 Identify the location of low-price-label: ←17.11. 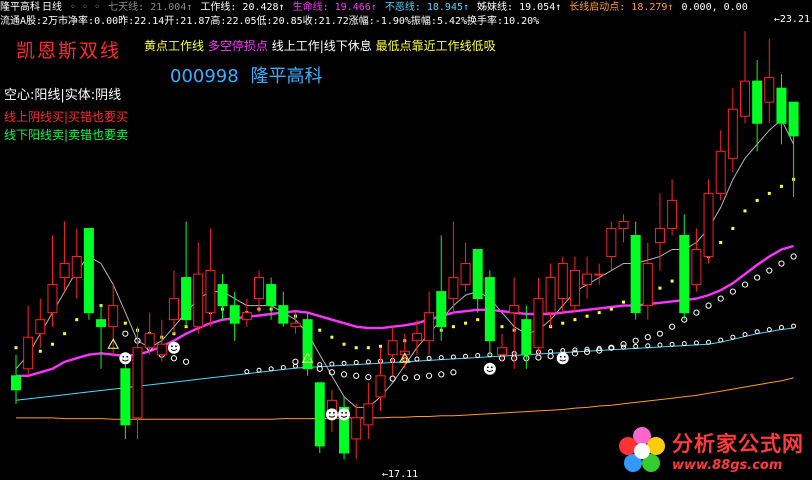
(400, 474).